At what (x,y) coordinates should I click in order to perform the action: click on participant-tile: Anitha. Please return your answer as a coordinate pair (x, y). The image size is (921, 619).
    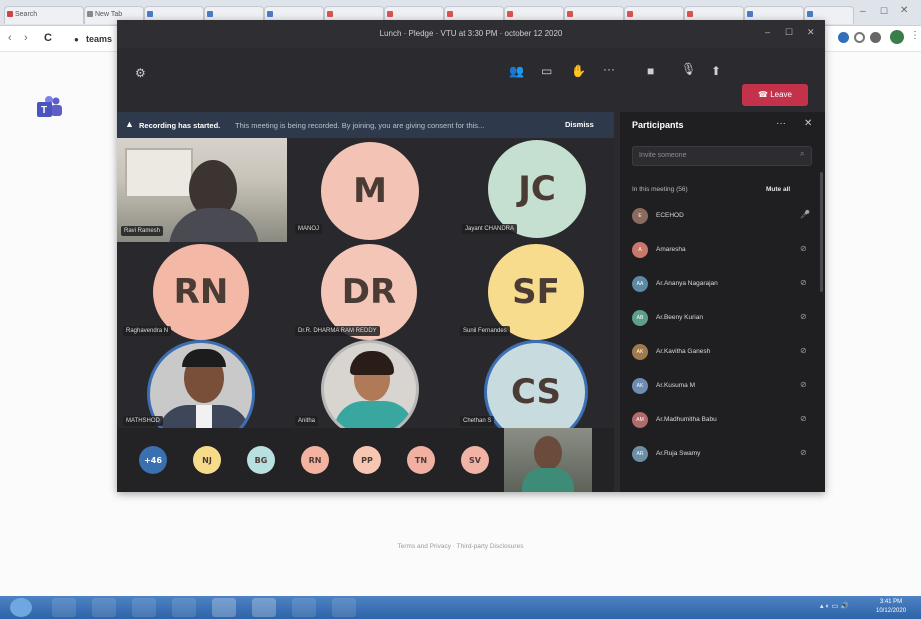
    Looking at the image, I should click on (369, 384).